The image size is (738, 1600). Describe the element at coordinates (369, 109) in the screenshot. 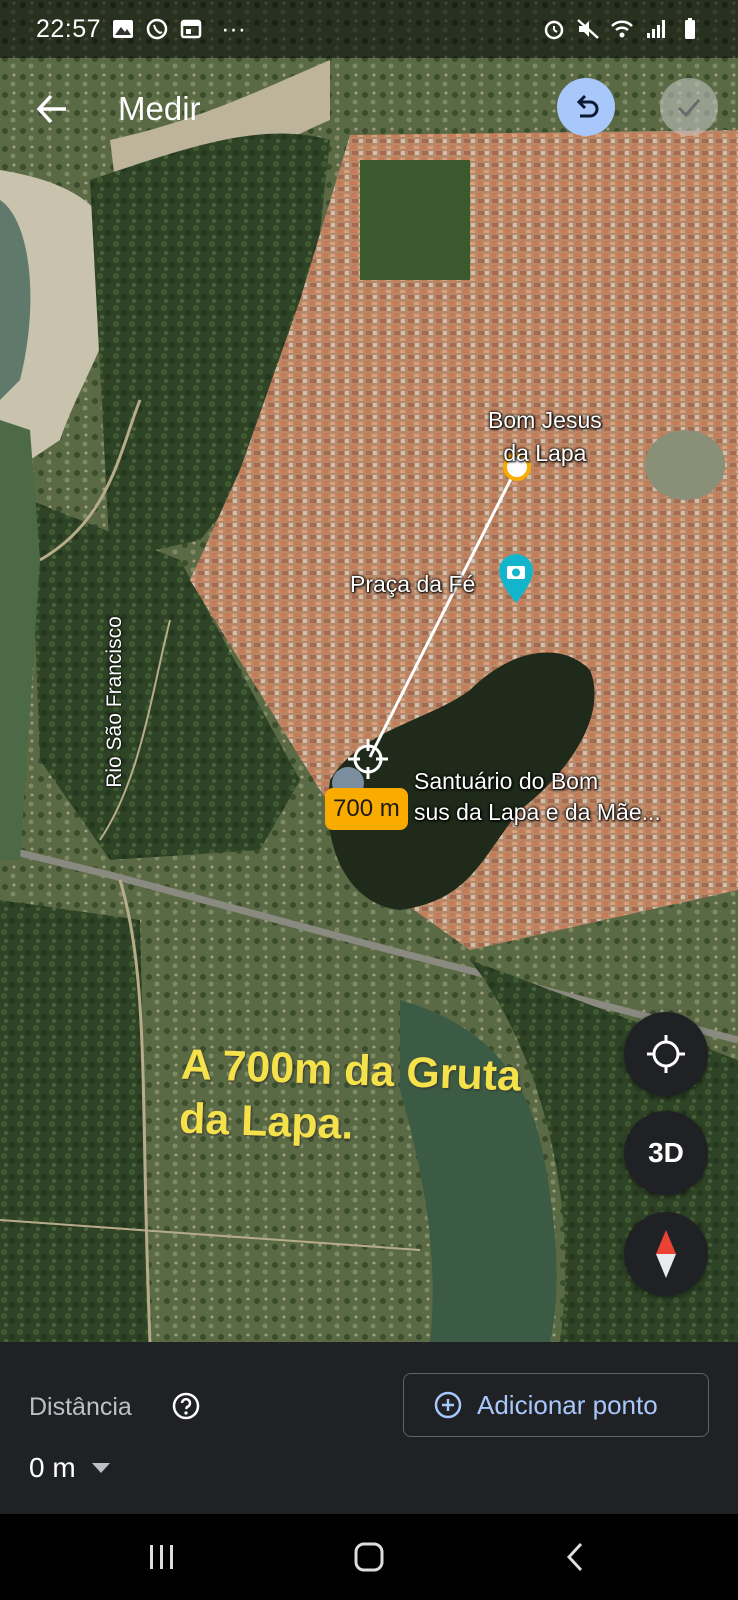

I see `measure-toolbar: Medir` at that location.